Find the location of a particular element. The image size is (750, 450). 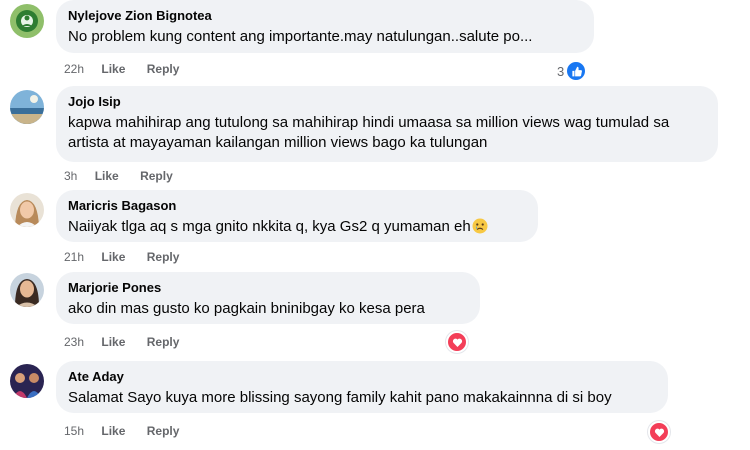

comment-actions: 22h Like Reply is located at coordinates (130, 69).